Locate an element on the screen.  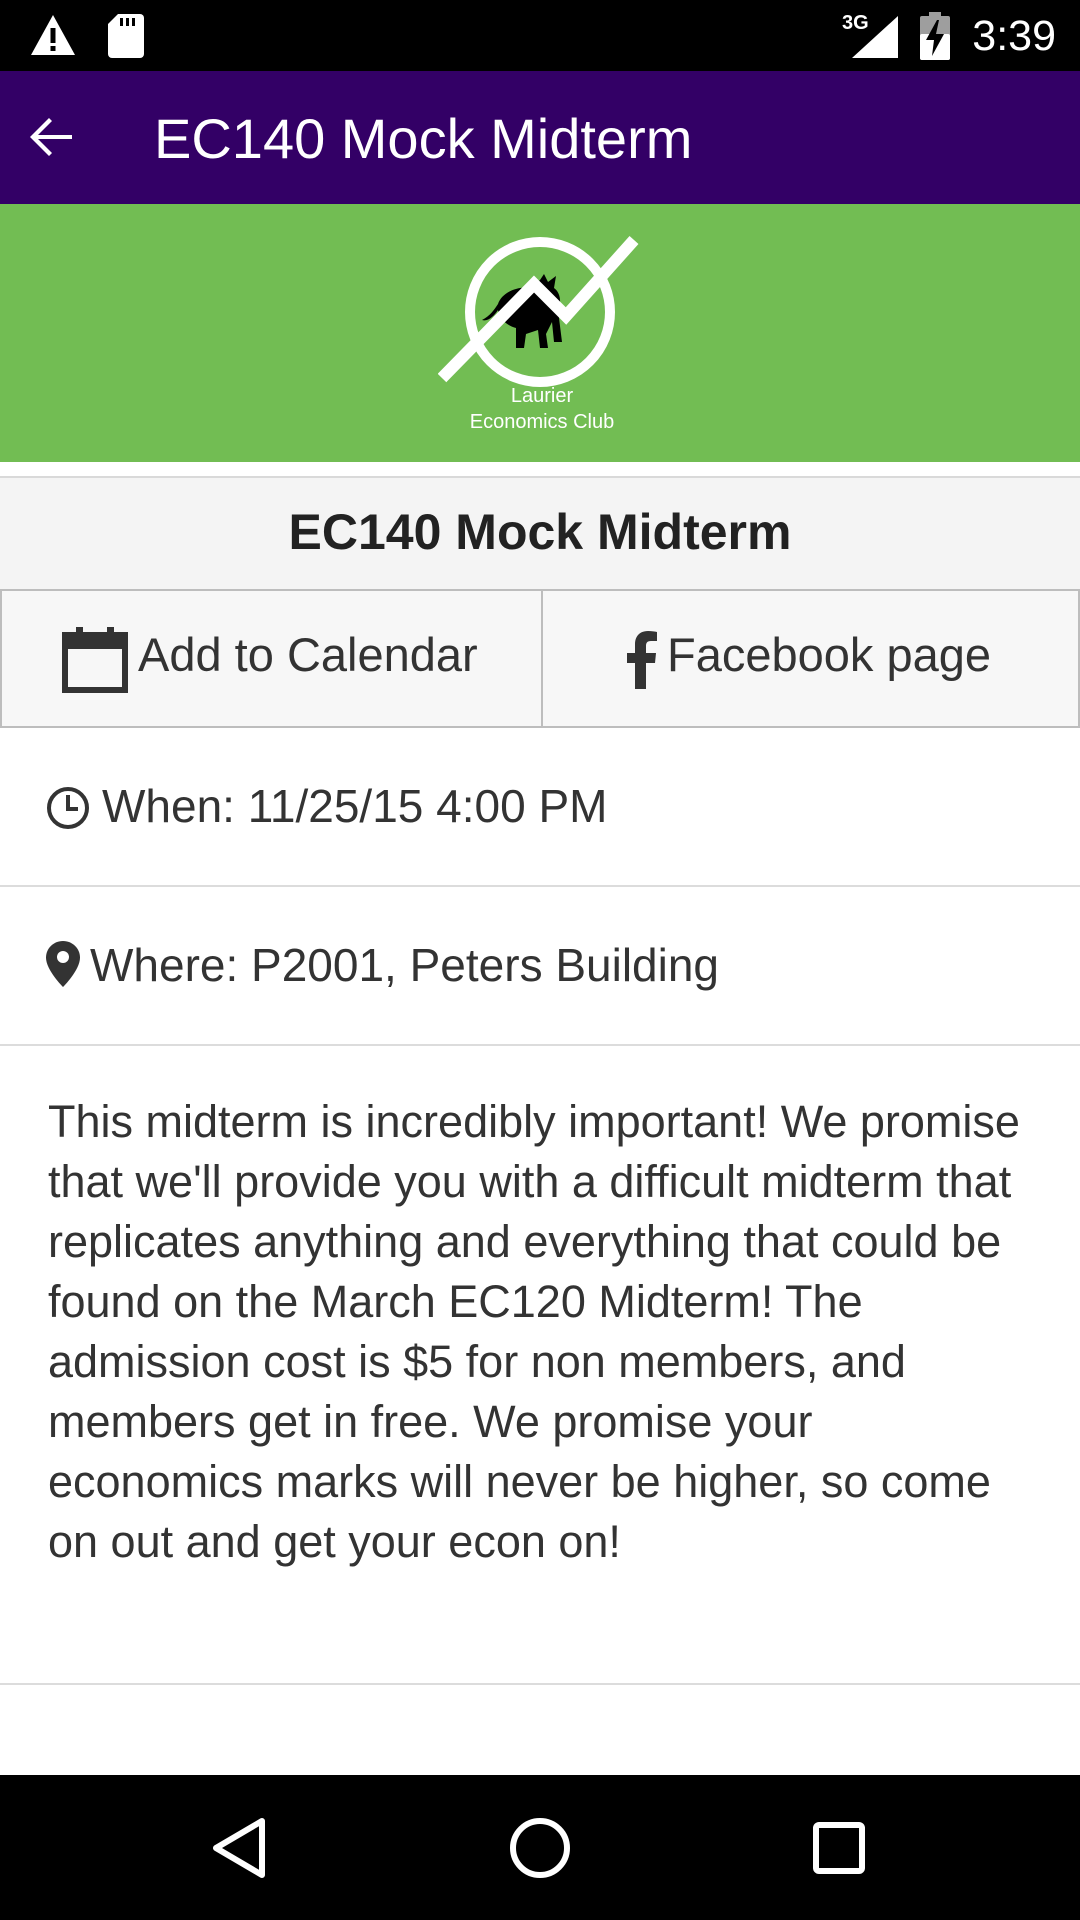
divider is located at coordinates (540, 1684).